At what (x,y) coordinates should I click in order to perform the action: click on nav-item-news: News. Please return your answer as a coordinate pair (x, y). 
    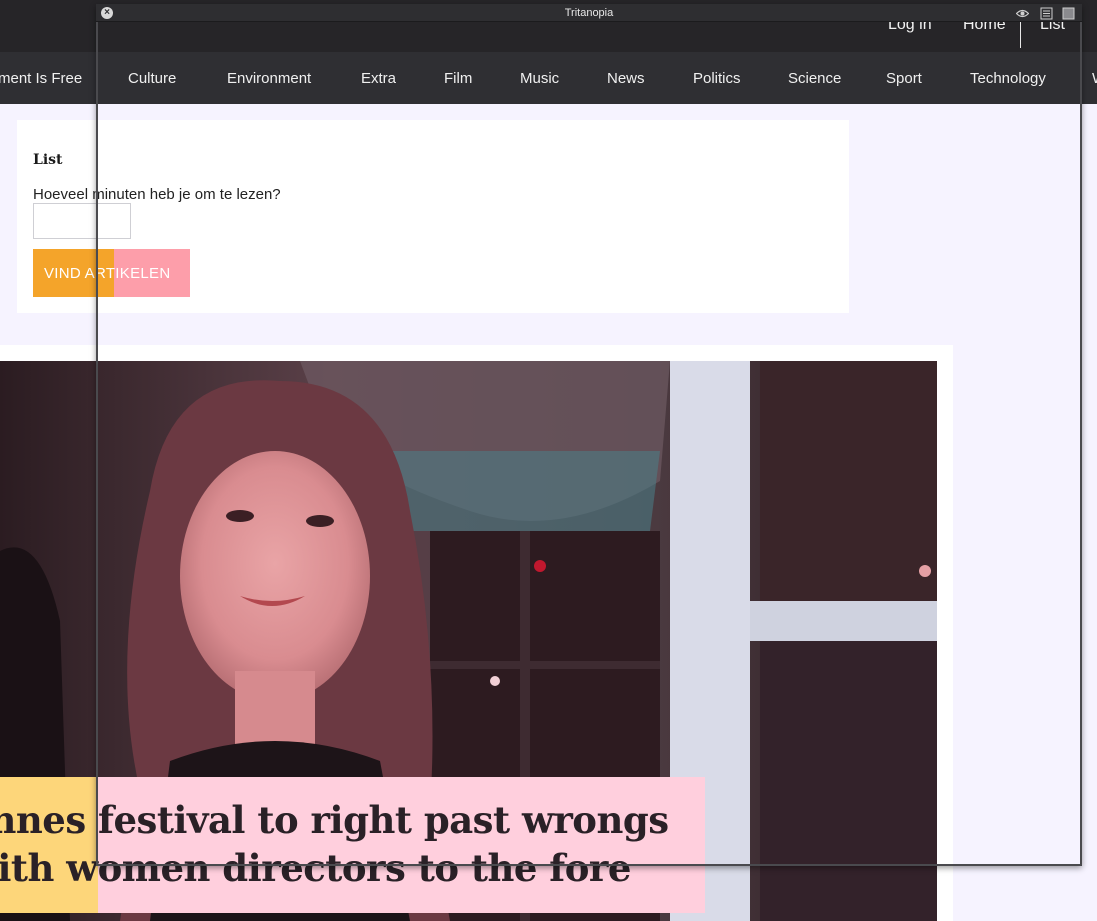
    Looking at the image, I should click on (626, 78).